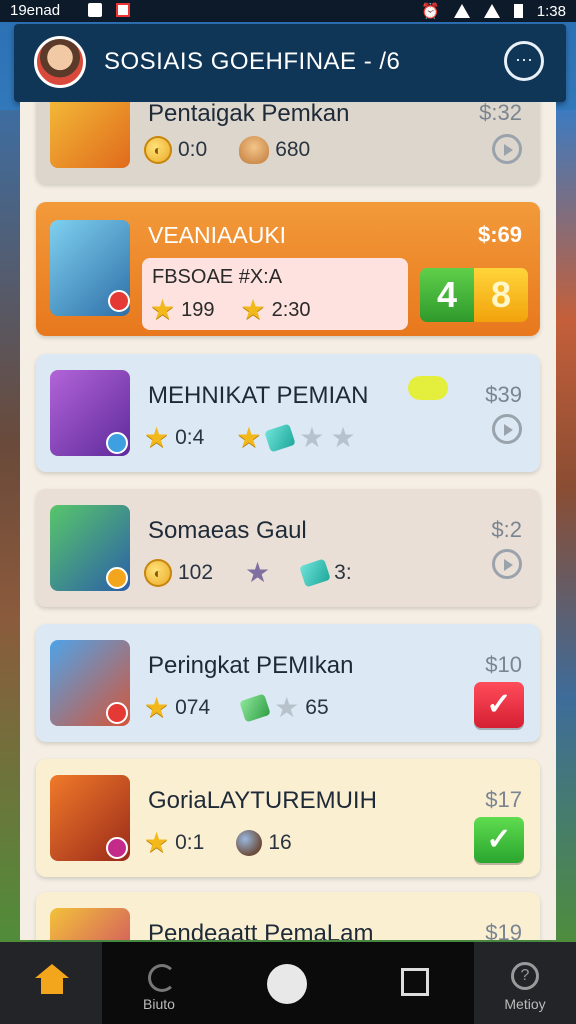  Describe the element at coordinates (551, 11) in the screenshot. I see `clock: 1:38` at that location.